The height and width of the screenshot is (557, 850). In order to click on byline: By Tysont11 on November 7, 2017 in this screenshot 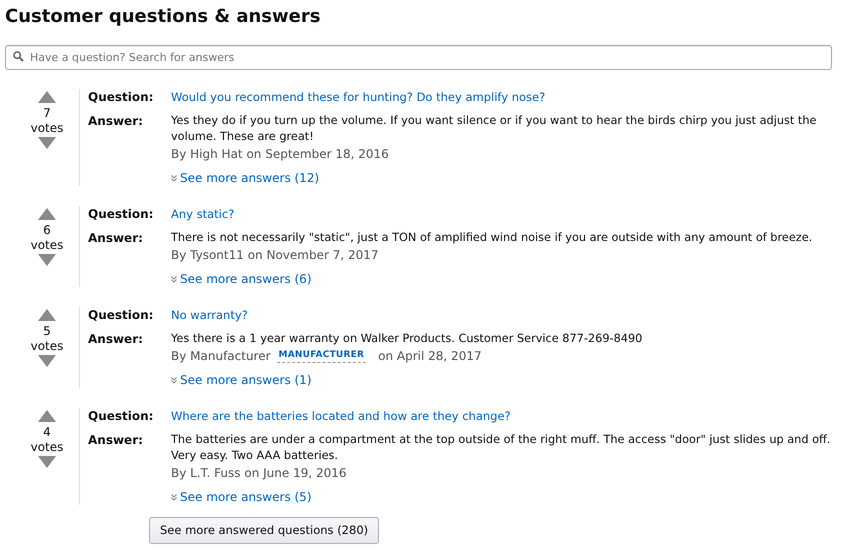, I will do `click(275, 255)`.